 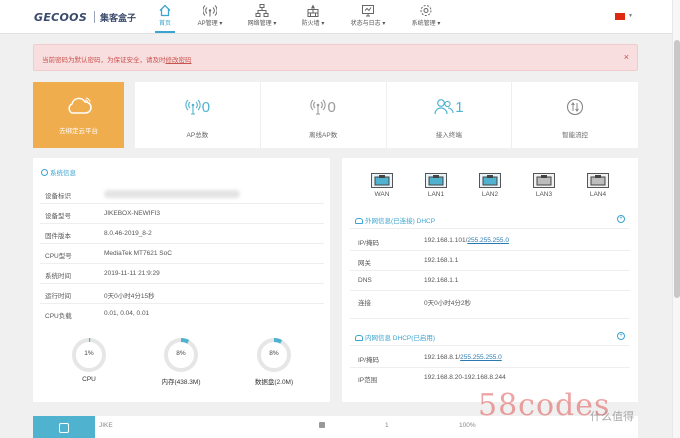 What do you see at coordinates (490, 301) in the screenshot?
I see `wan-row-connection: 连接 0天0小时4分2秒` at bounding box center [490, 301].